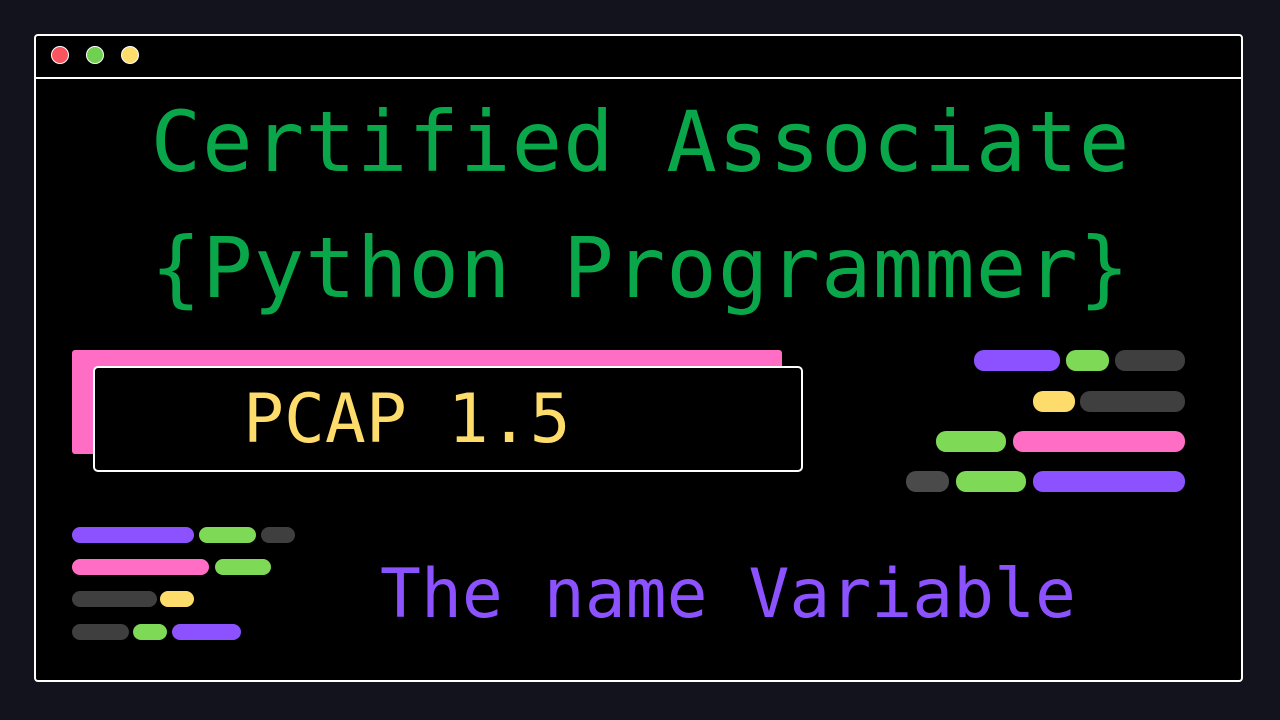  Describe the element at coordinates (130, 55) in the screenshot. I see `maximize-dot` at that location.